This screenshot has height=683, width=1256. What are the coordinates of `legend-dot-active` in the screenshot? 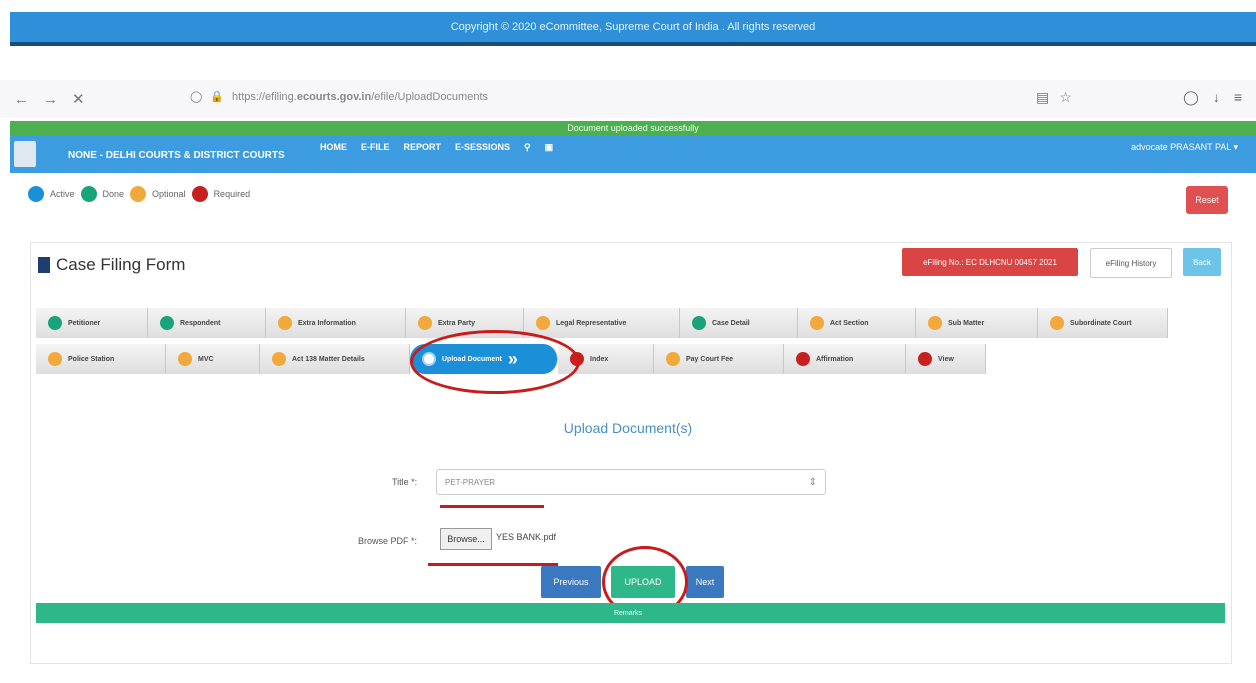 It's located at (36, 194).